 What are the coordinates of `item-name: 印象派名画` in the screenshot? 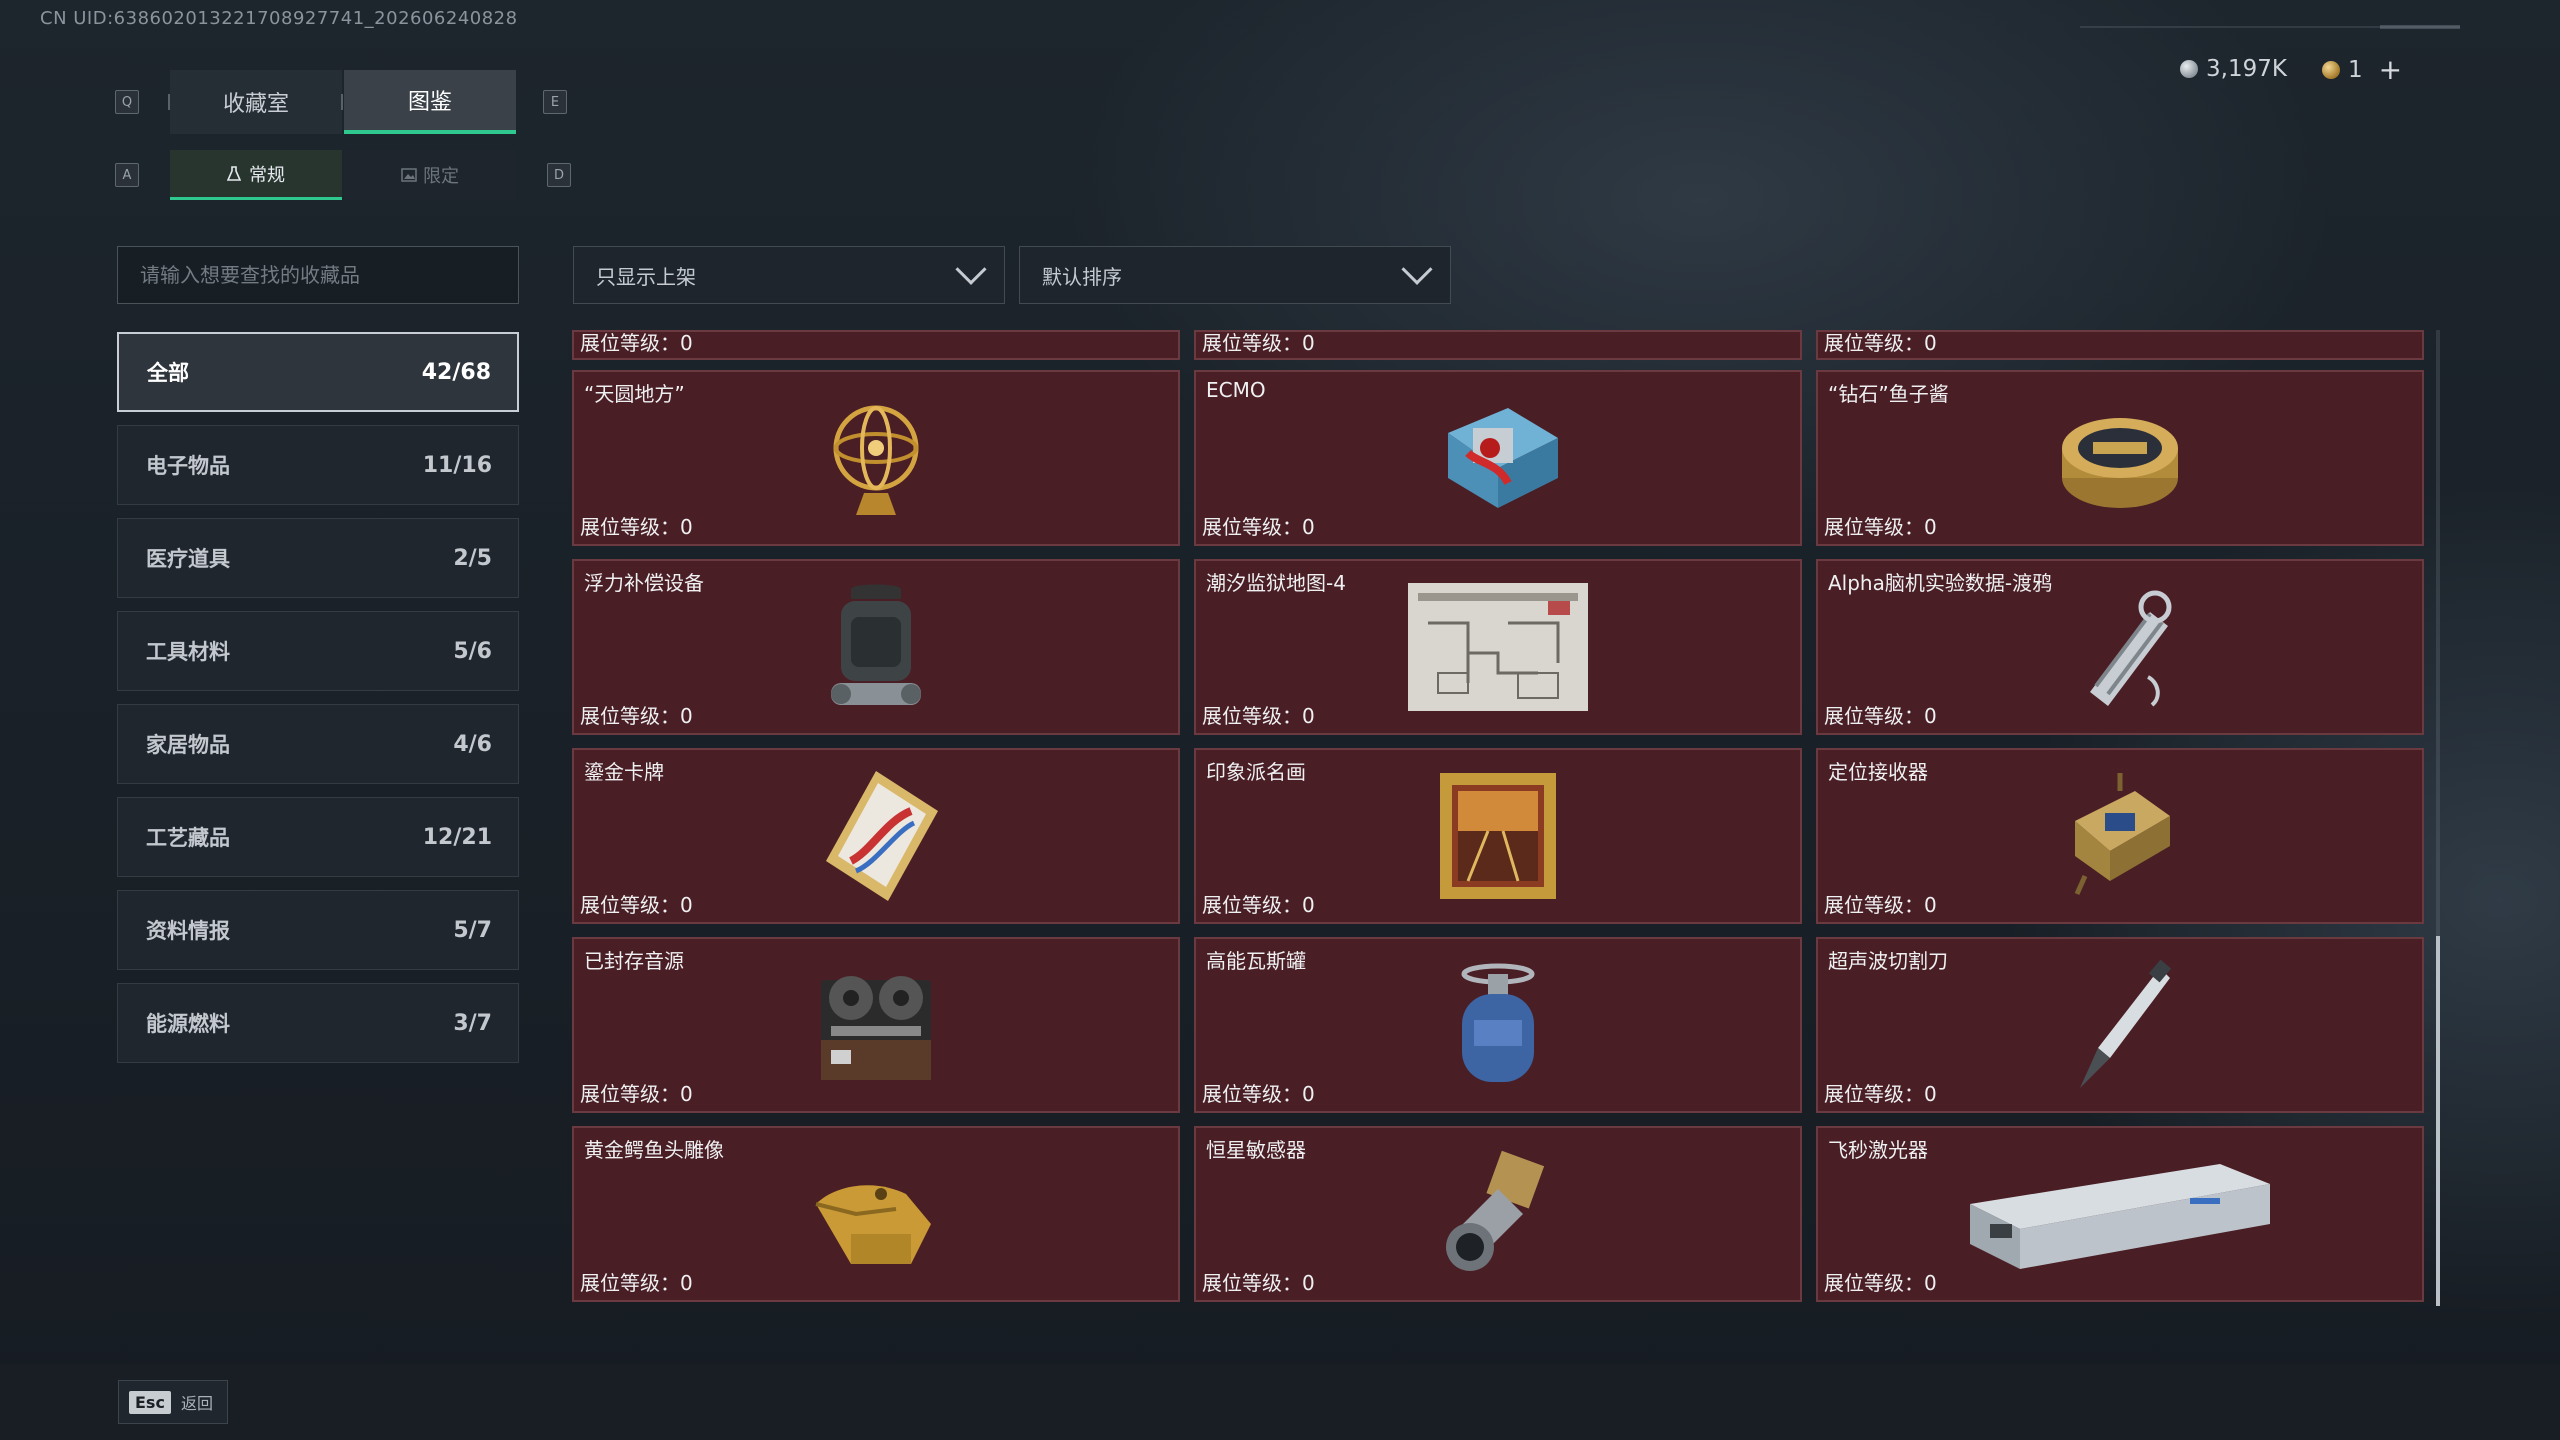 It's located at (1256, 772).